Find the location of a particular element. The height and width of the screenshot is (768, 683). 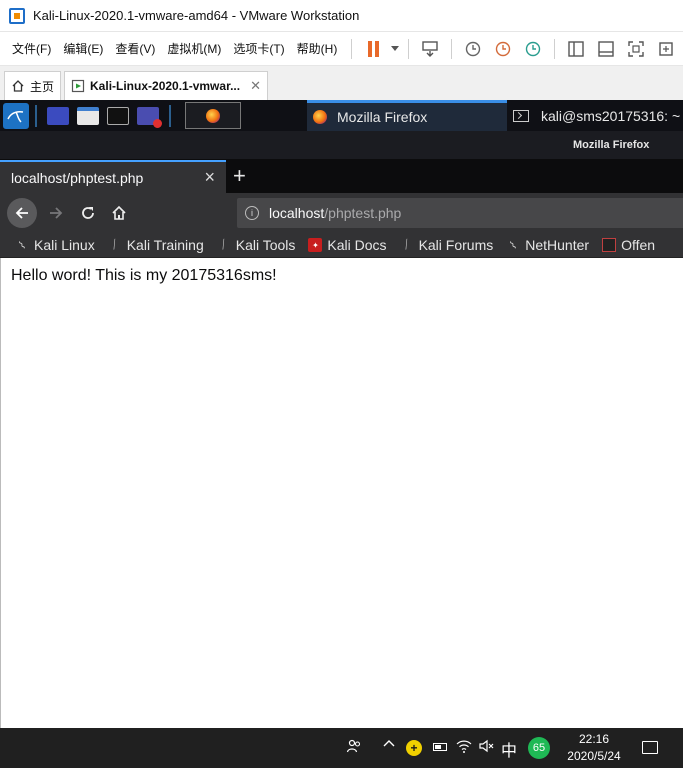

bookmark-label: Kali Tools is located at coordinates (265, 245).